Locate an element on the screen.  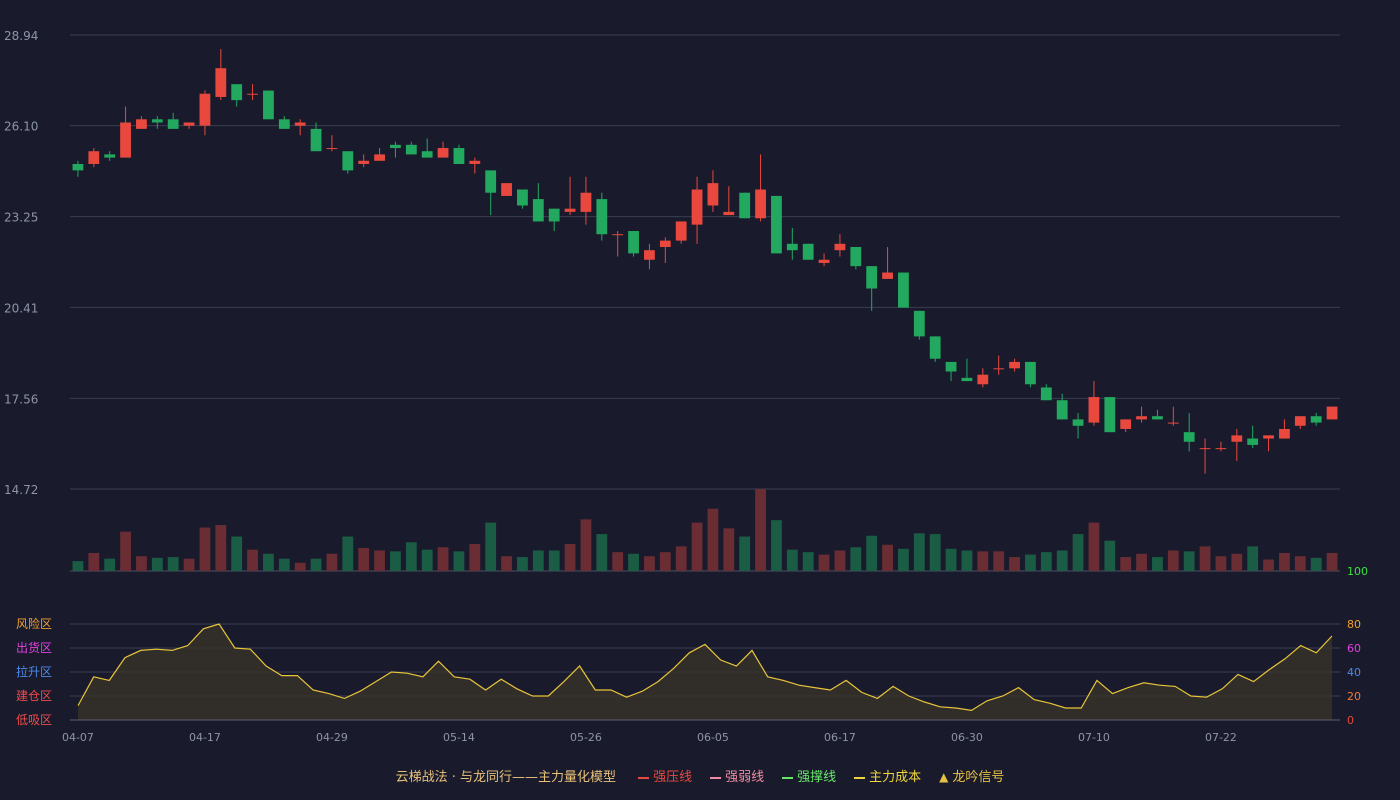
zone-label: 风险区 is located at coordinates (34, 623).